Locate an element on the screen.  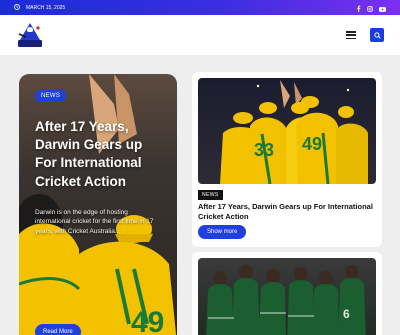
article-card: 6 is located at coordinates (287, 293).